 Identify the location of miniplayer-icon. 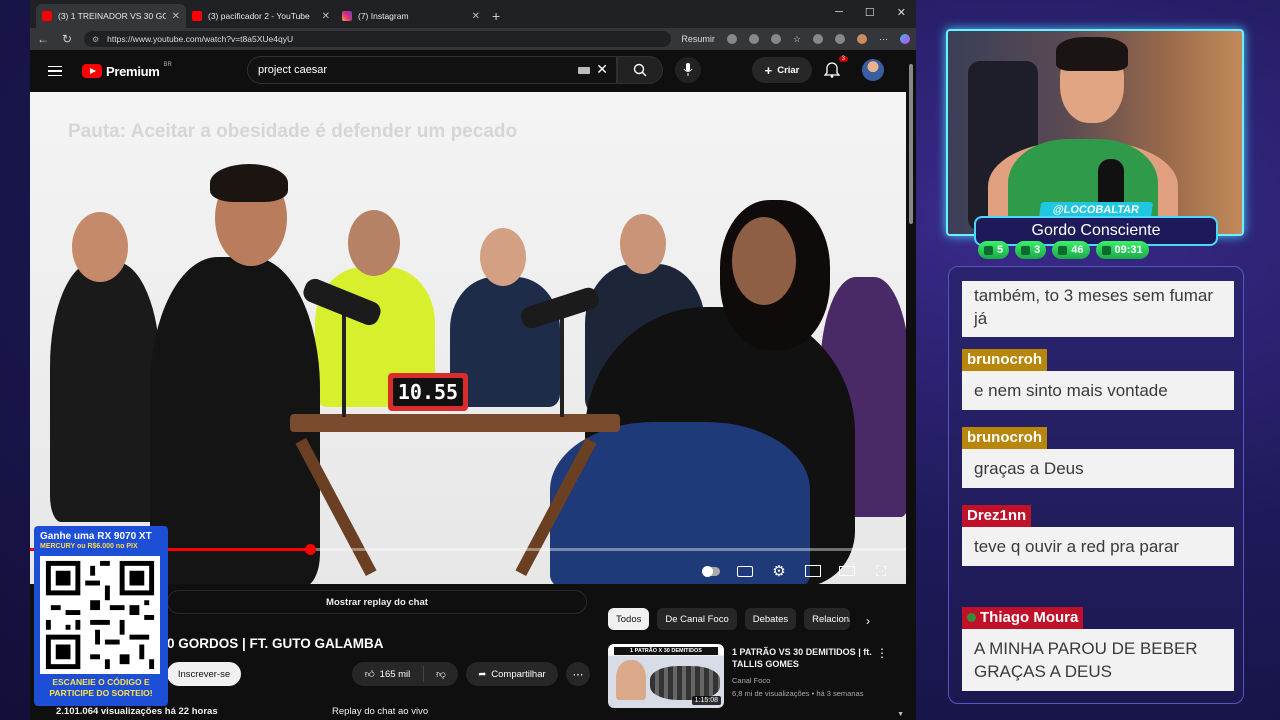
(813, 571).